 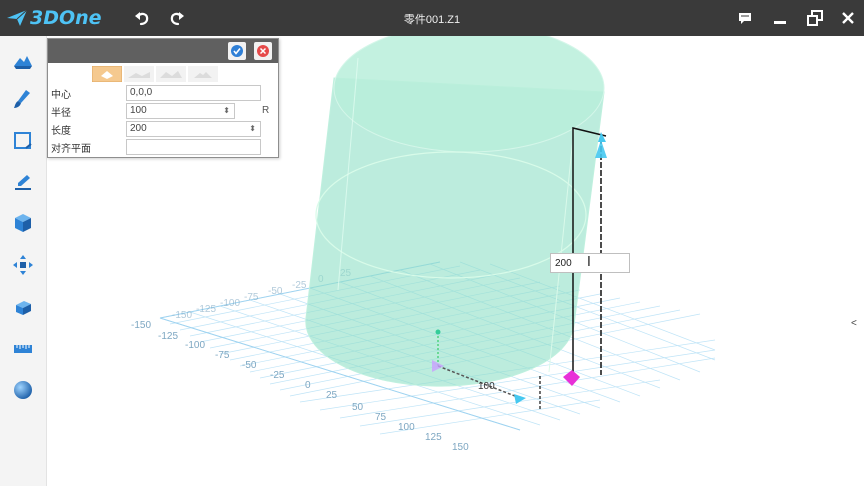 I want to click on tick-left-1: -125, so click(x=168, y=336).